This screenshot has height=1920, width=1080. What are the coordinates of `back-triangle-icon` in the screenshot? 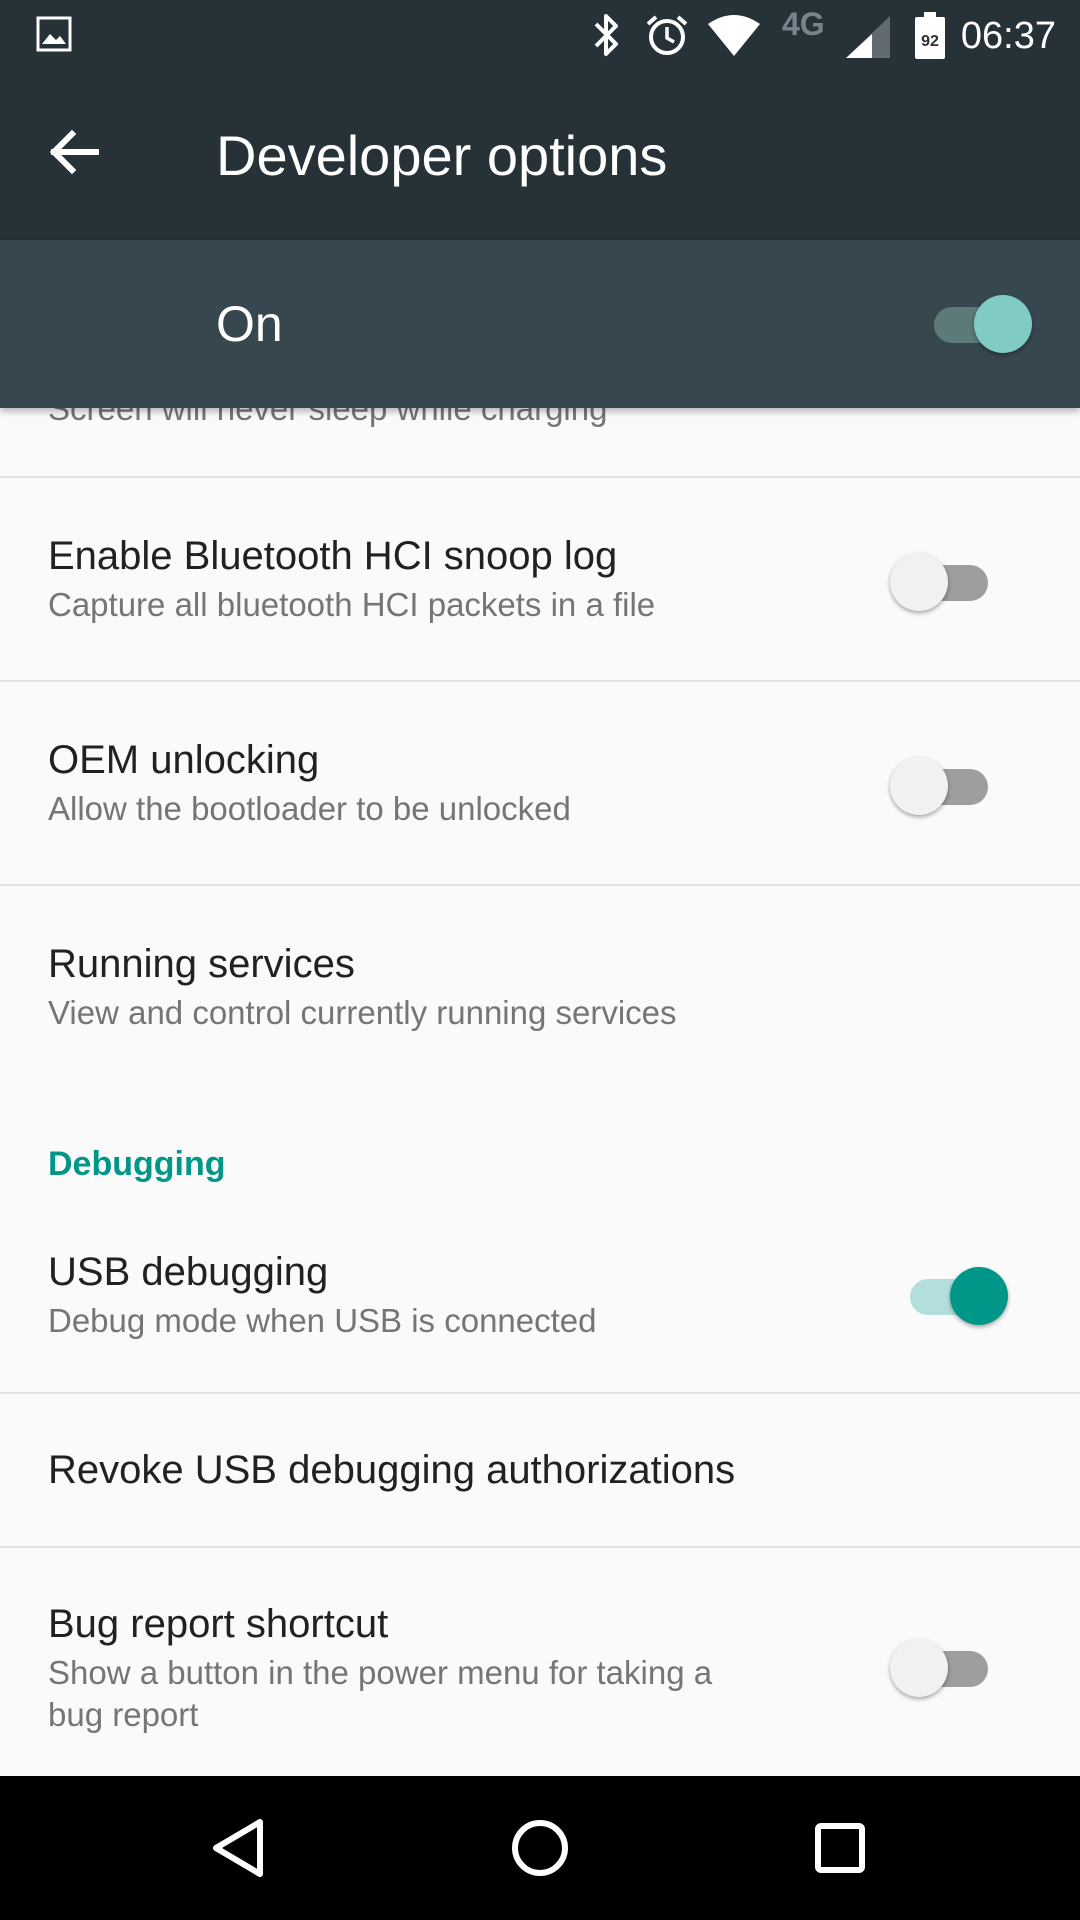 It's located at (240, 1855).